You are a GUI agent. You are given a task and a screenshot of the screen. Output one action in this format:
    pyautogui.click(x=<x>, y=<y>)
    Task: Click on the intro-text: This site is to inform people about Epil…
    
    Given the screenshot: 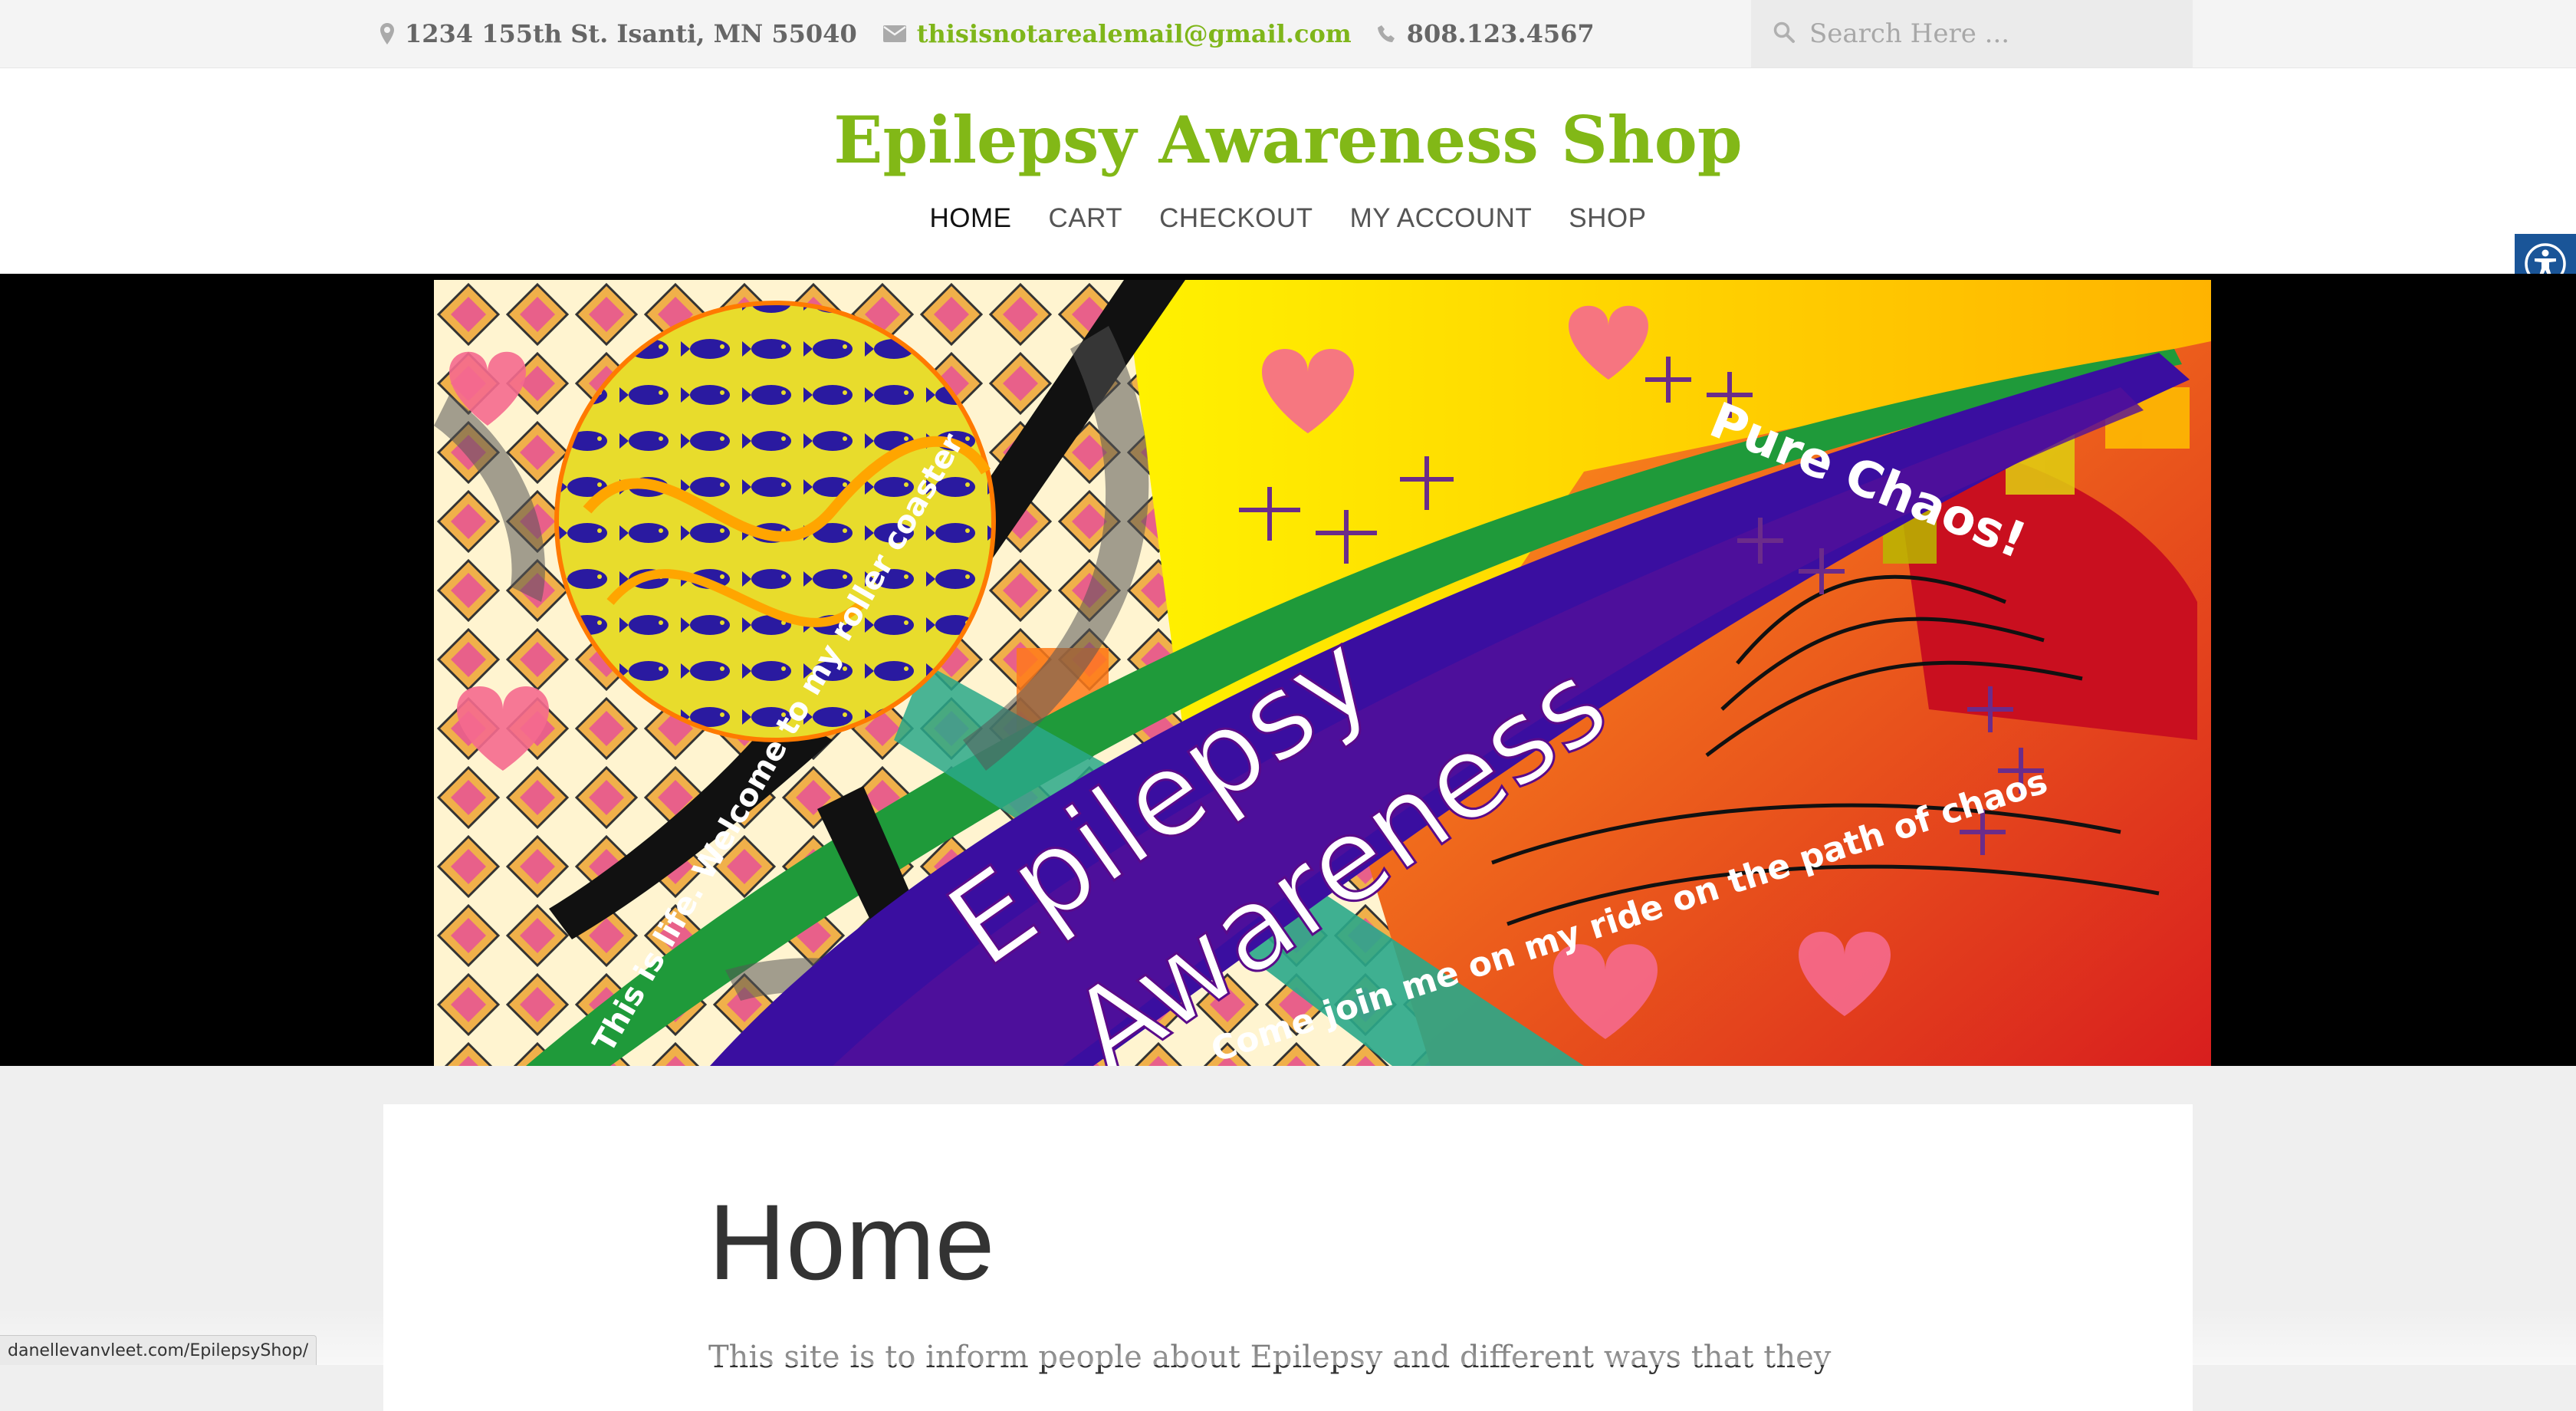 What is the action you would take?
    pyautogui.click(x=1270, y=1358)
    